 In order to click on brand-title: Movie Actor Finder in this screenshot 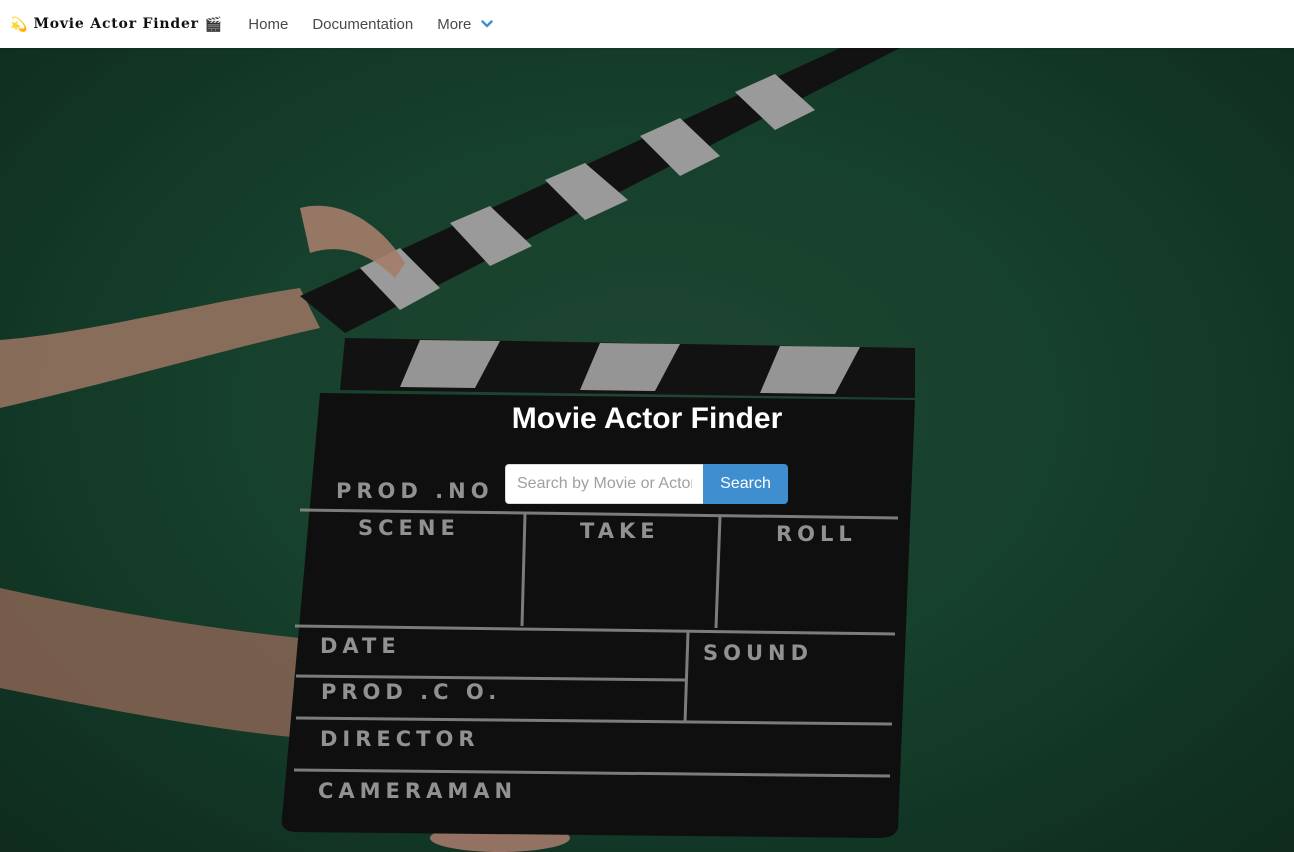, I will do `click(116, 24)`.